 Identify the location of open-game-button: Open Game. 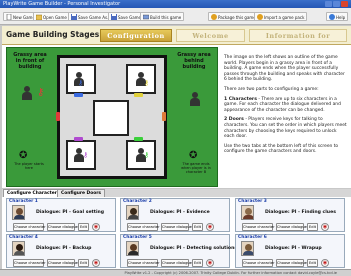
(51, 16).